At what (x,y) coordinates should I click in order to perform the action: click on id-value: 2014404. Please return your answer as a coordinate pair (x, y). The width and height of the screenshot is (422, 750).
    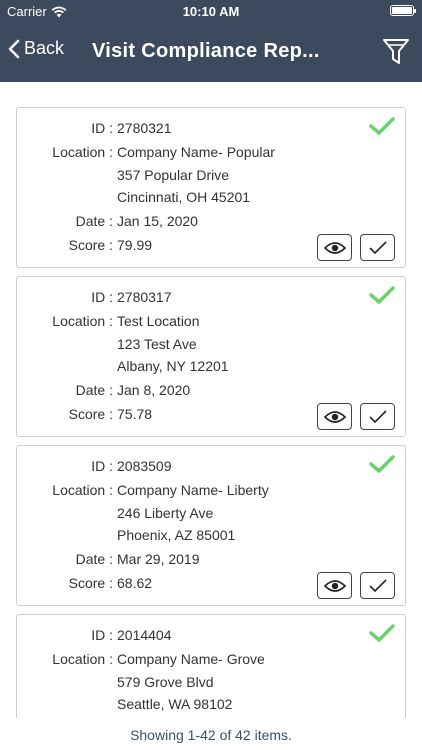
    Looking at the image, I should click on (144, 635).